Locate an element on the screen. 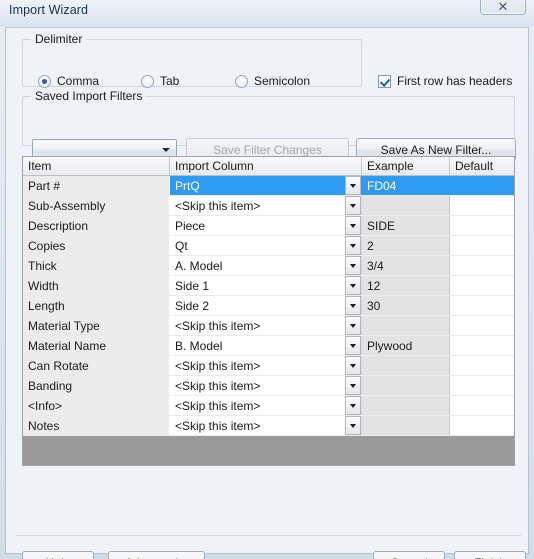 The image size is (534, 559). grid-cell-import-column: A. Model is located at coordinates (266, 265).